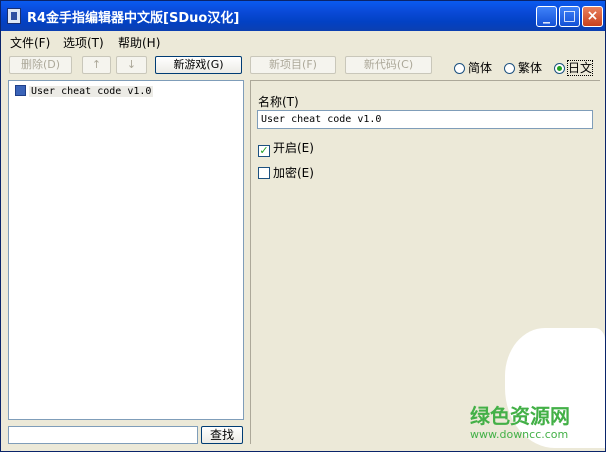 This screenshot has width=608, height=454. Describe the element at coordinates (96, 65) in the screenshot. I see `move-up-button: ↑` at that location.